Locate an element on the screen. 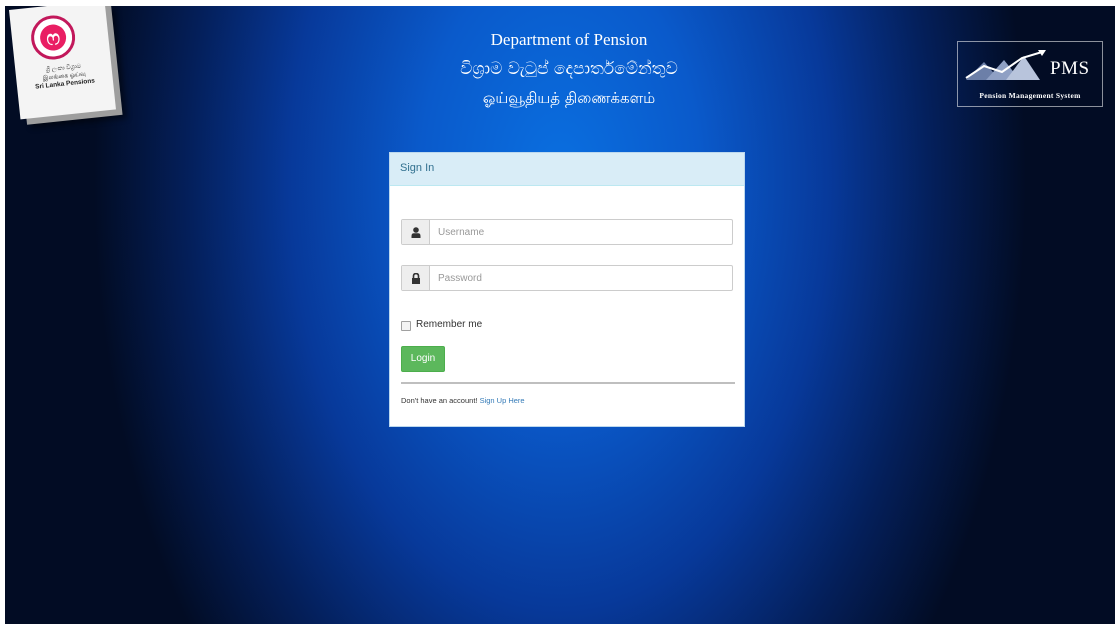 The image size is (1120, 626). signin-panel: Sign In Remember me Login is located at coordinates (567, 289).